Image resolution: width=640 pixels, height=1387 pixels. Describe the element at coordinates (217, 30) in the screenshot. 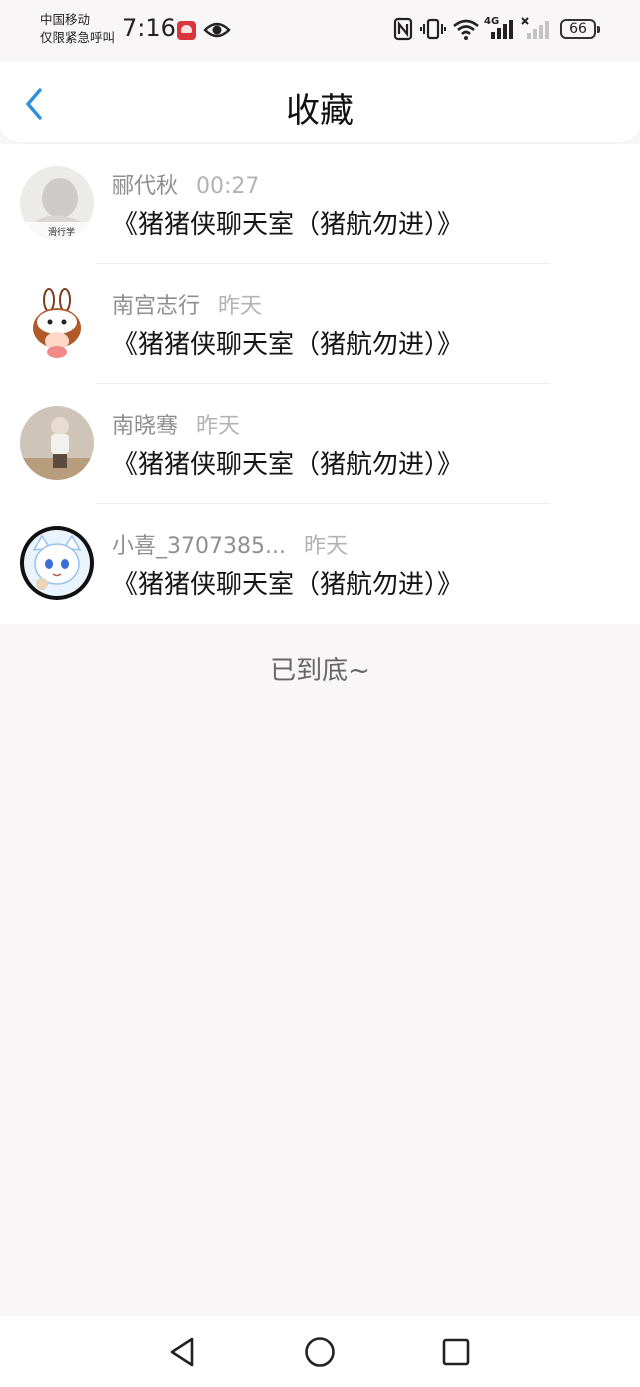

I see `eye-icon` at that location.